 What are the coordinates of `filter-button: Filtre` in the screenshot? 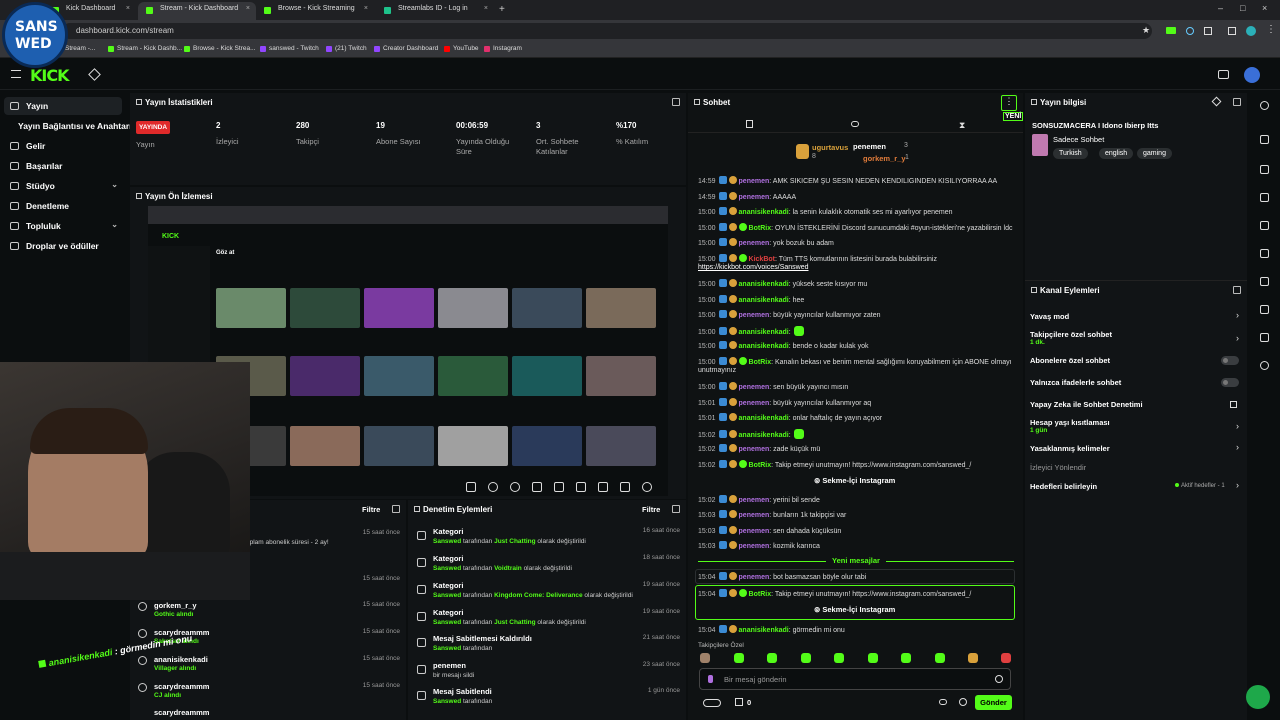 It's located at (371, 509).